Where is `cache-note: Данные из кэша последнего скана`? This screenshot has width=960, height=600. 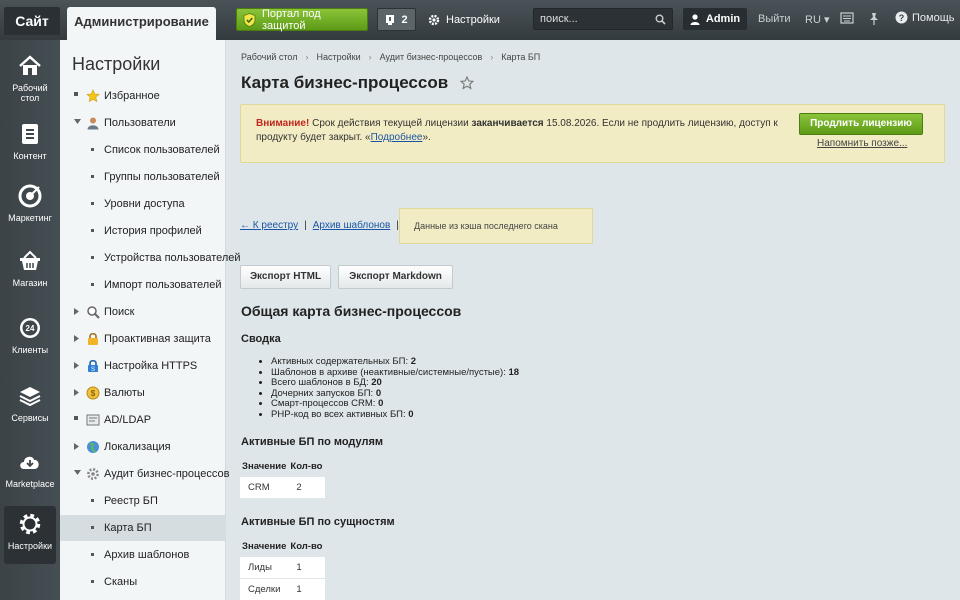
cache-note: Данные из кэша последнего скана is located at coordinates (496, 226).